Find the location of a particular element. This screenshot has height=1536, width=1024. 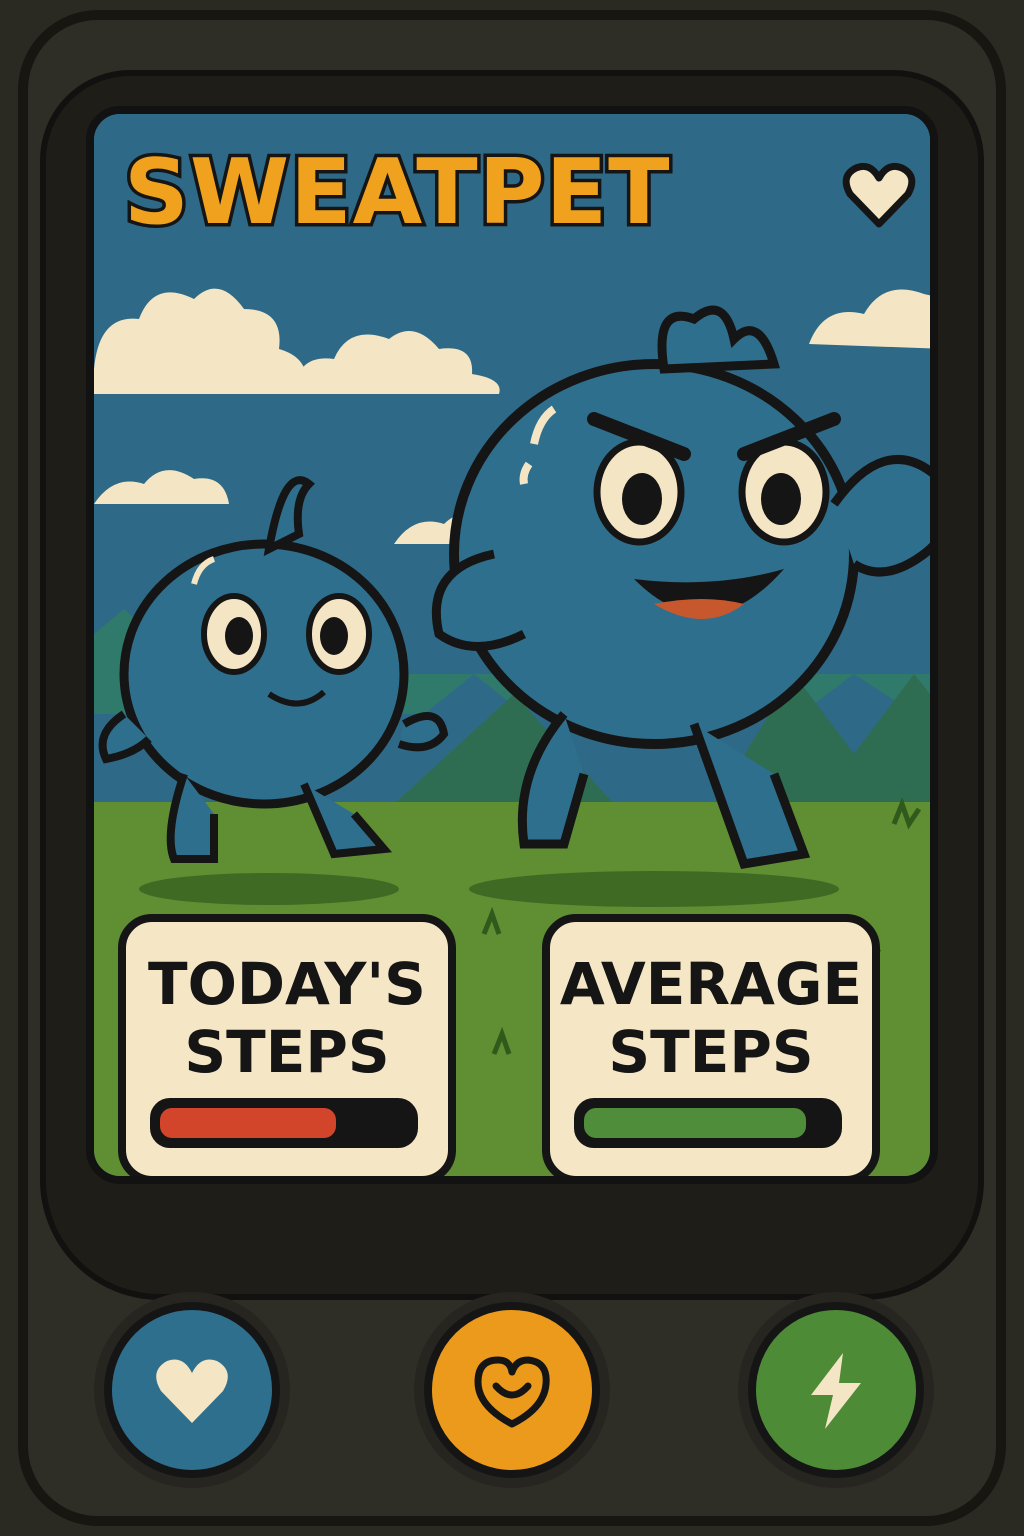

heart-button is located at coordinates (192, 1390).